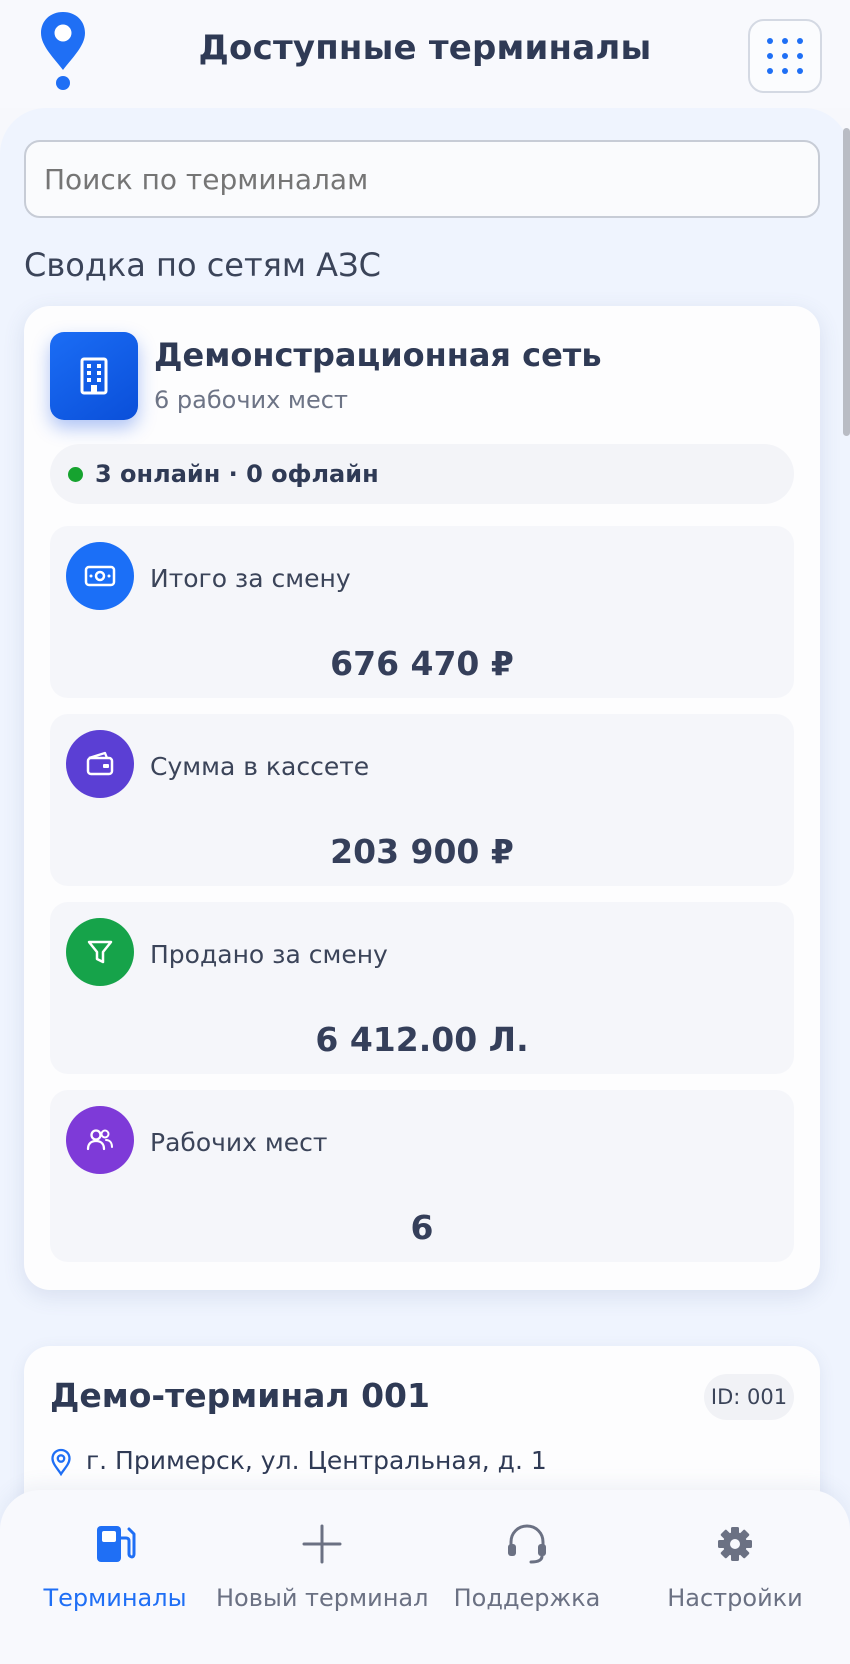 The height and width of the screenshot is (1664, 850). I want to click on fuel-pump-icon, so click(116, 1544).